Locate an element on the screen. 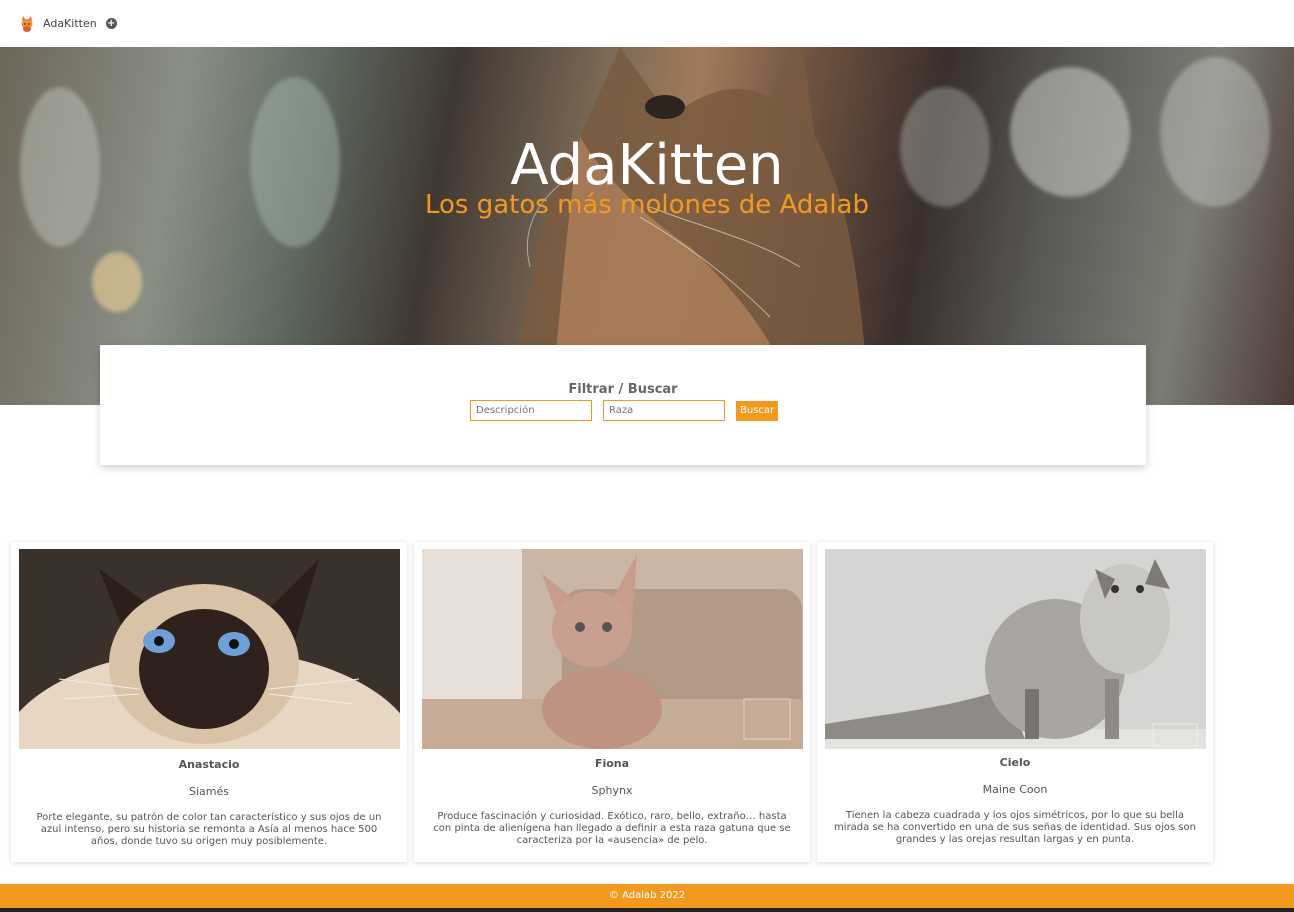  cat-breed: Sphynx is located at coordinates (612, 790).